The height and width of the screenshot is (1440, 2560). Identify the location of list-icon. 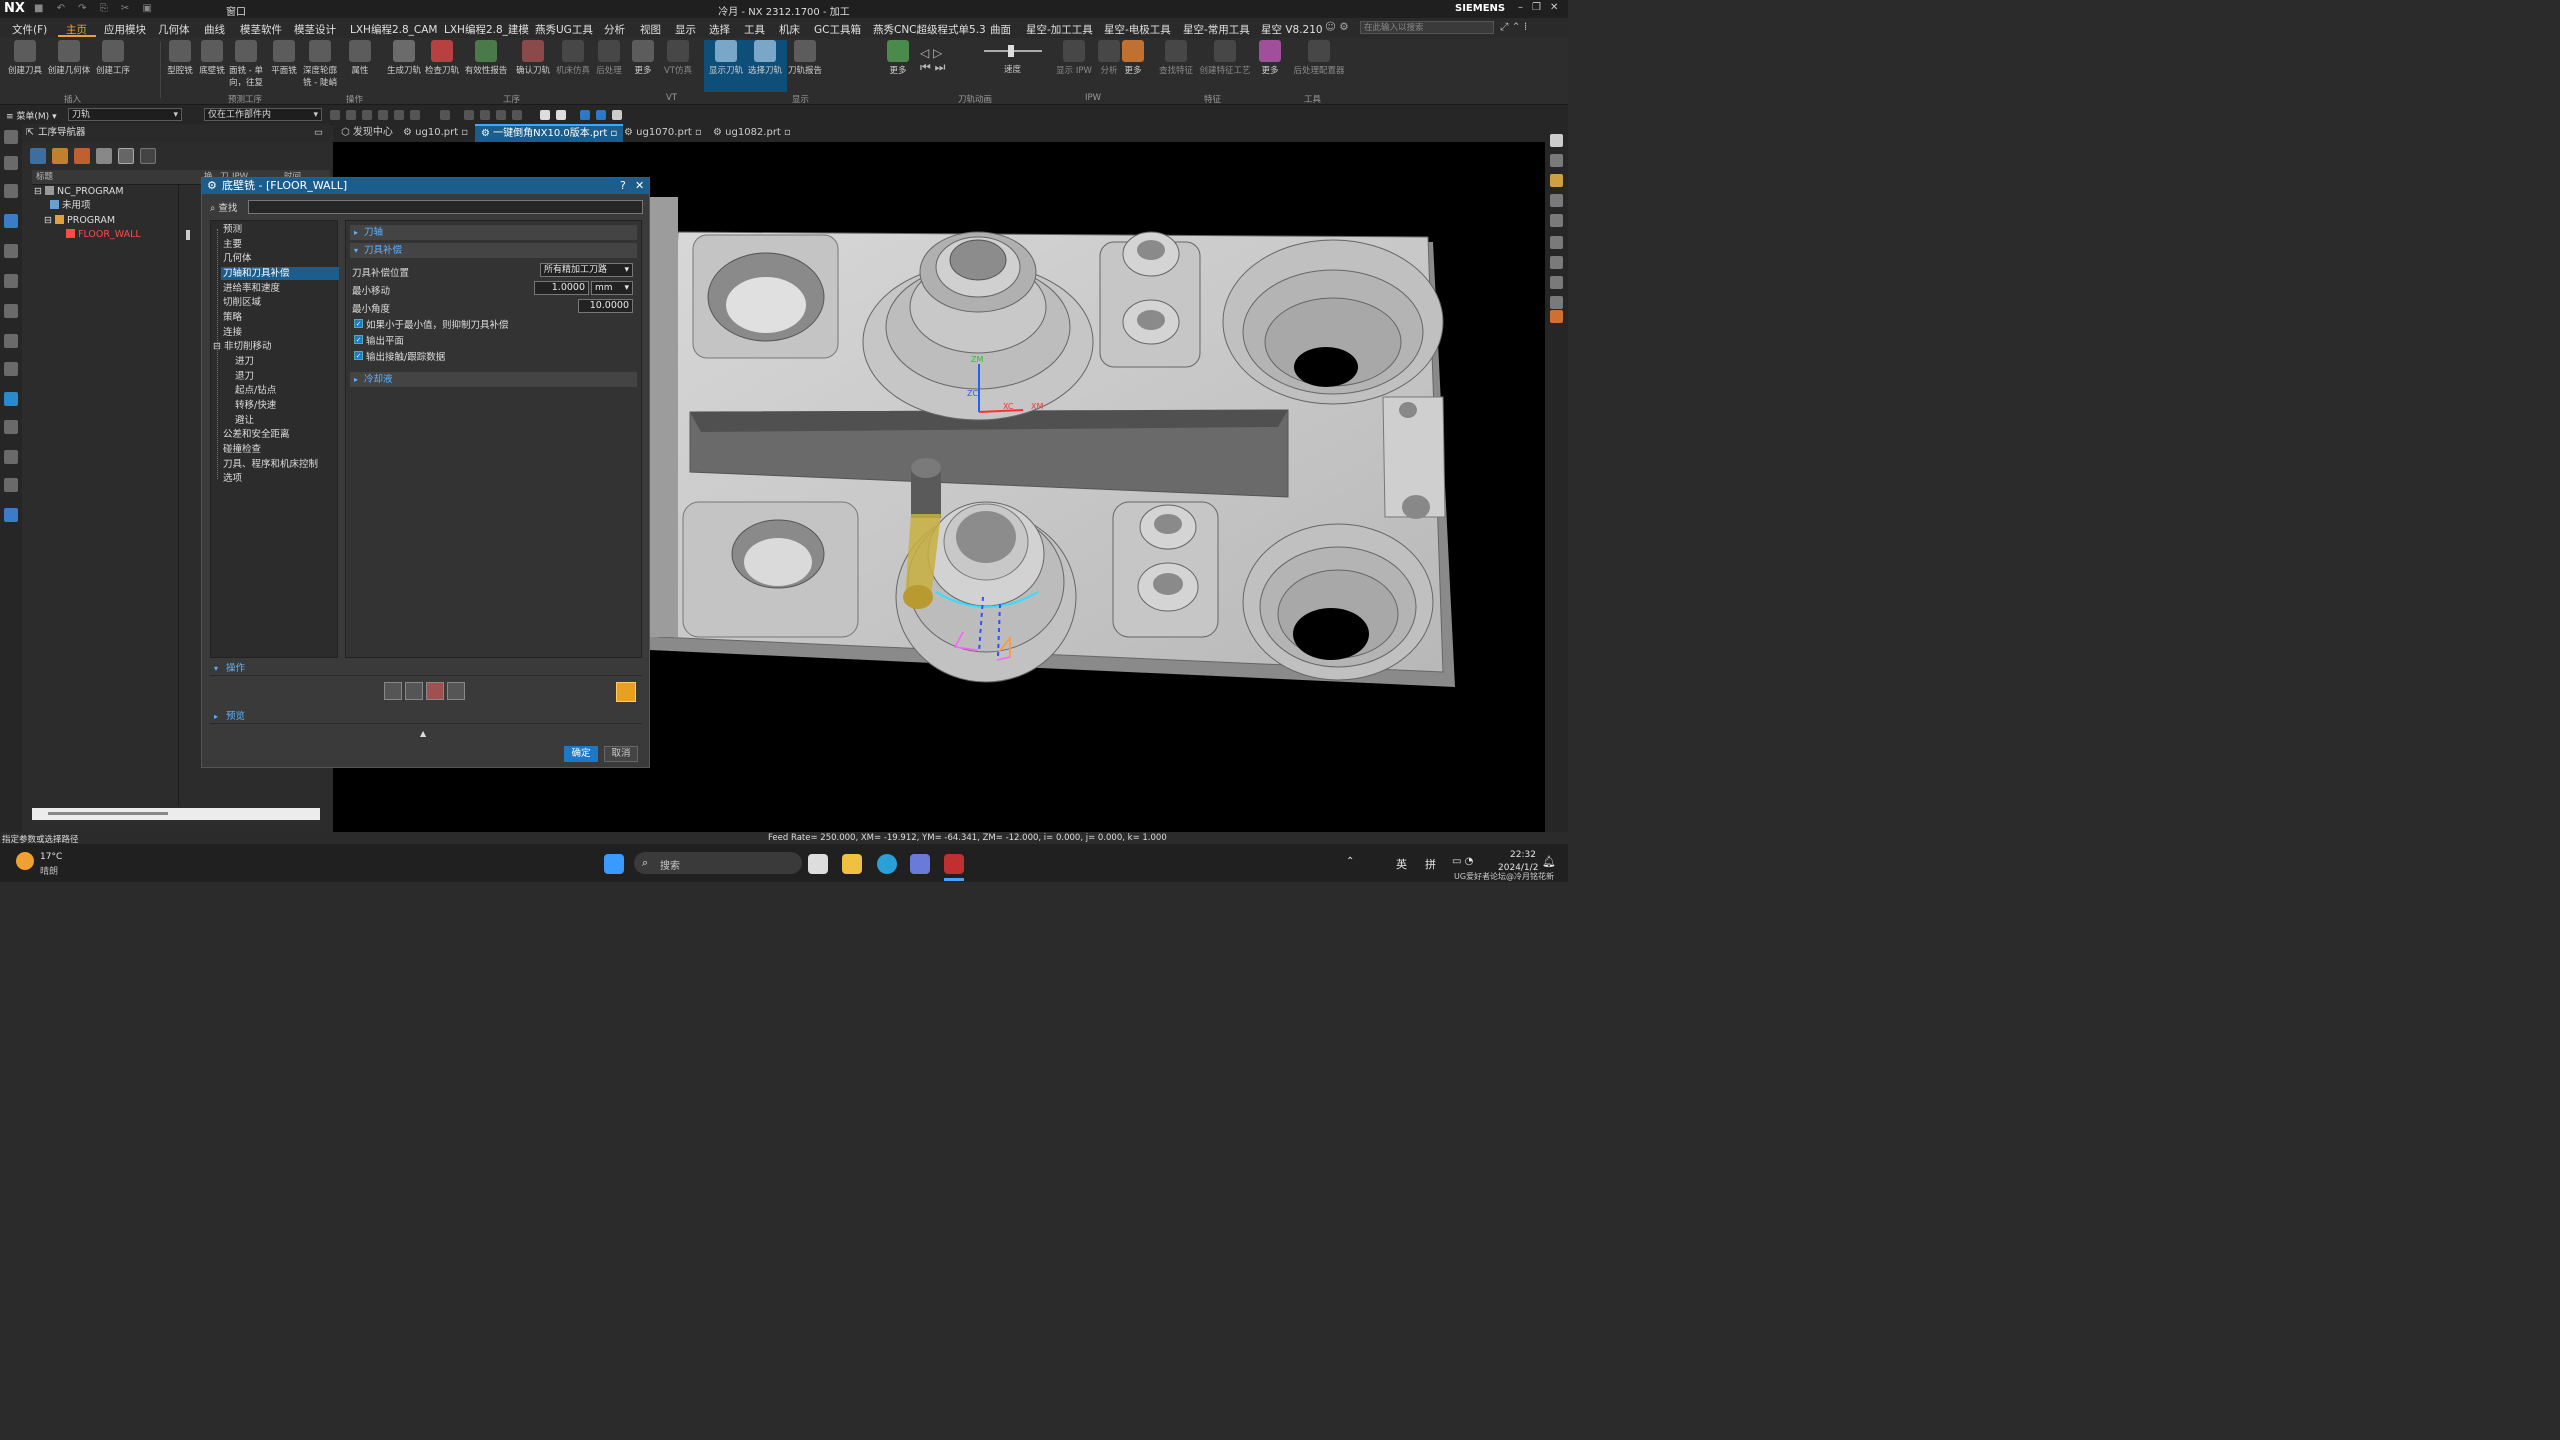
(456, 691).